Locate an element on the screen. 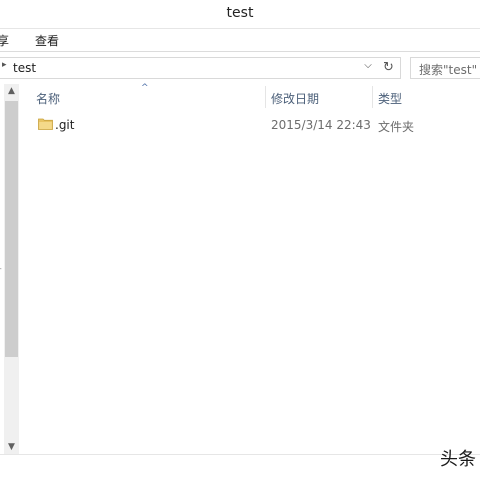 Image resolution: width=480 pixels, height=480 pixels. address-row: ▸ test ⌵ ↻ 搜索"test" is located at coordinates (240, 68).